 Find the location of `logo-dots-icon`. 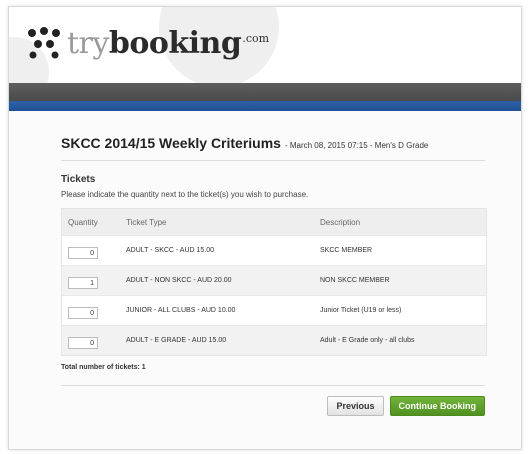

logo-dots-icon is located at coordinates (44, 43).